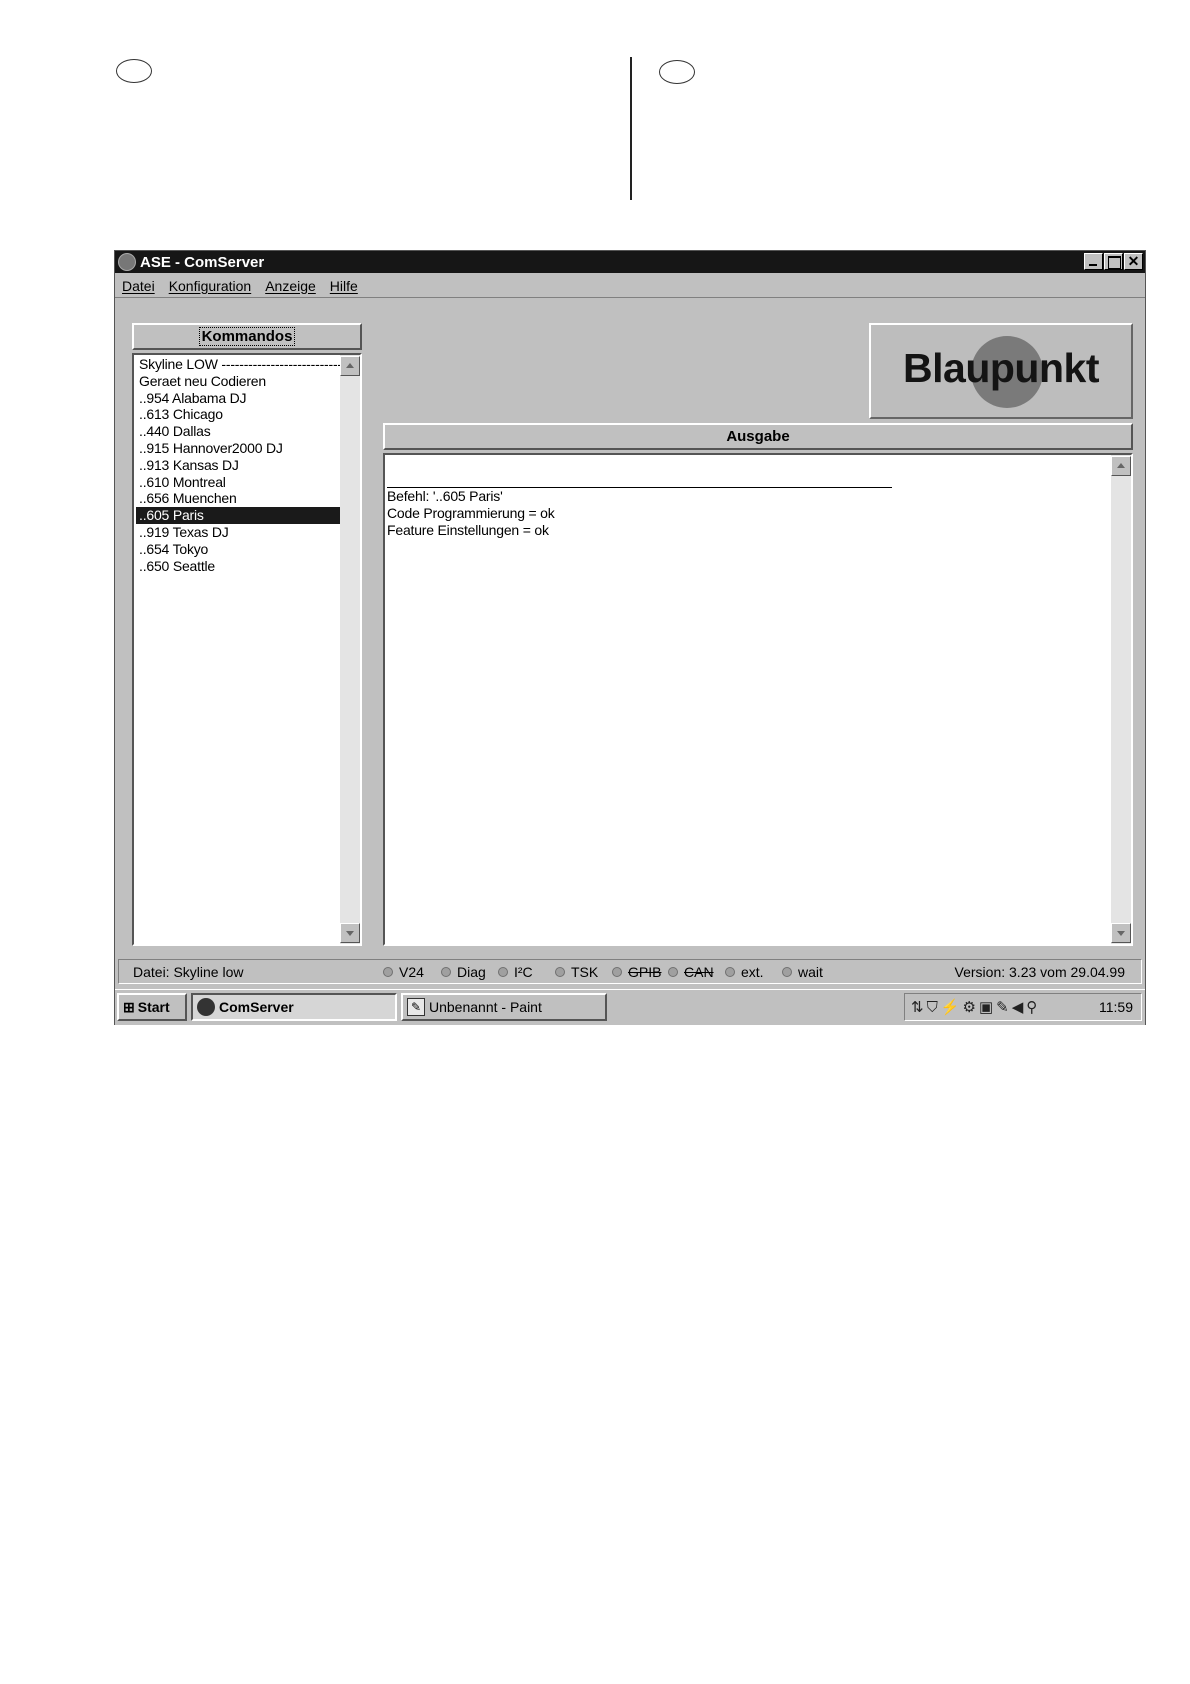  I want to click on list-item: ..613 Chicago, so click(238, 414).